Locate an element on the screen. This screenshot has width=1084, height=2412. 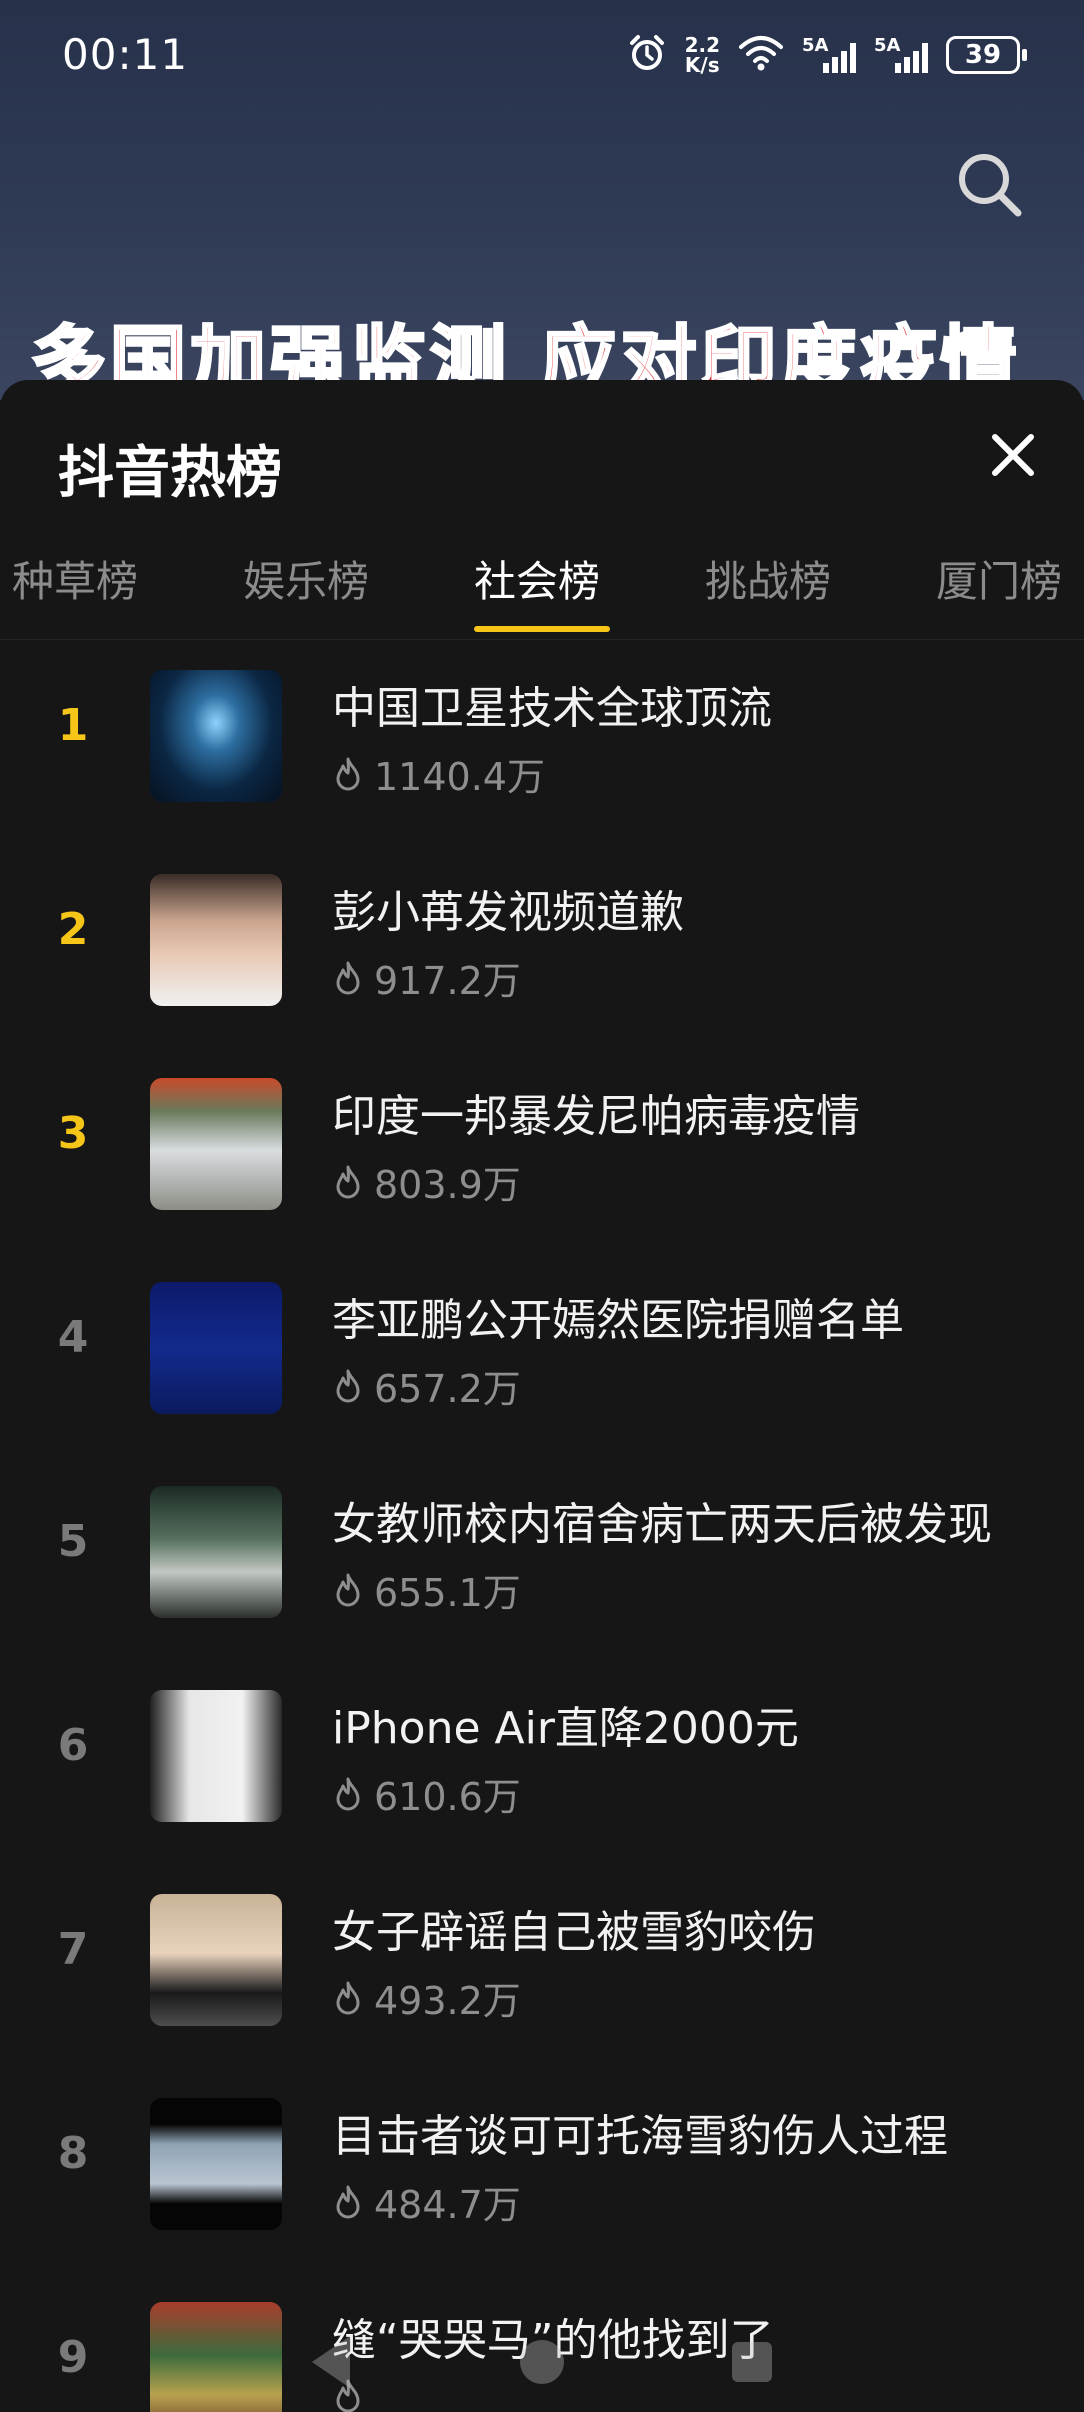
category-tabs: 种草榜 娱乐榜 社会榜 挑战榜 厦门榜 is located at coordinates (542, 585).